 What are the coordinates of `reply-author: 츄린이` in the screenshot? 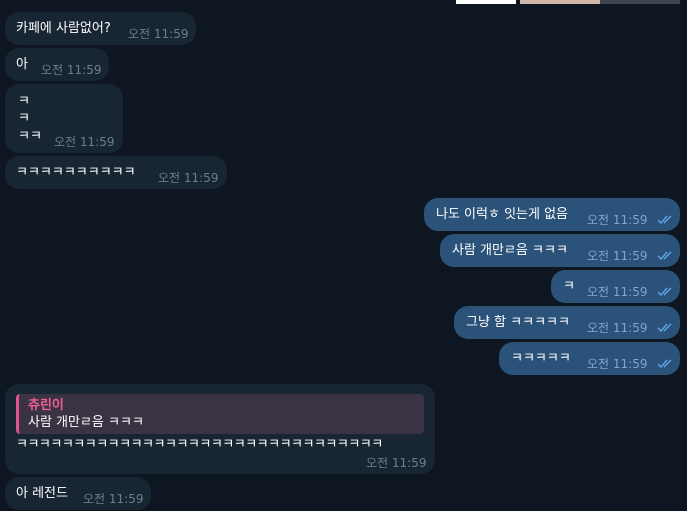 It's located at (46, 405).